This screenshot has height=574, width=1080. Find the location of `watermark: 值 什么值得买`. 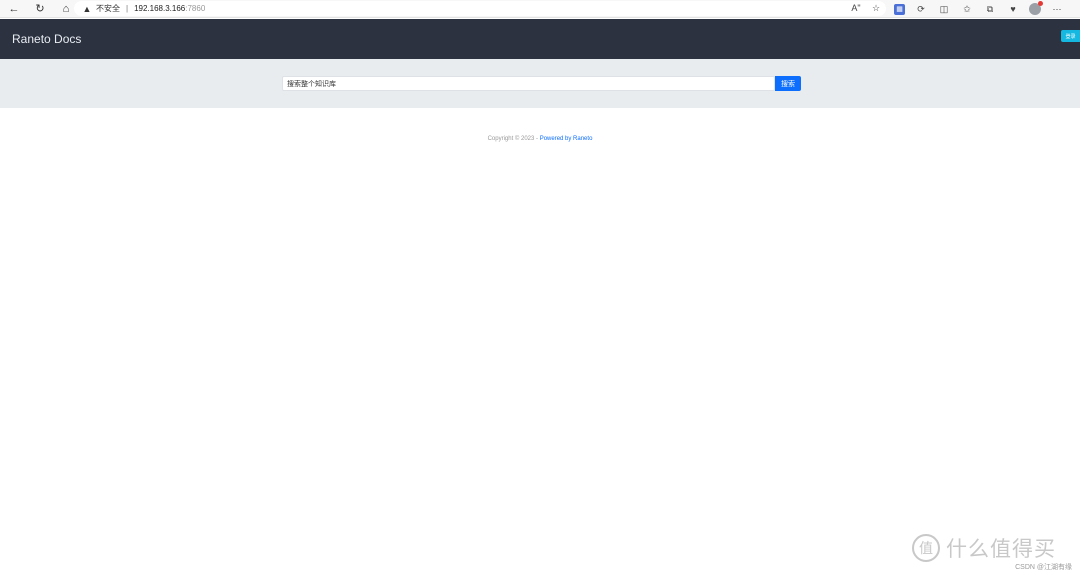

watermark: 值 什么值得买 is located at coordinates (984, 548).